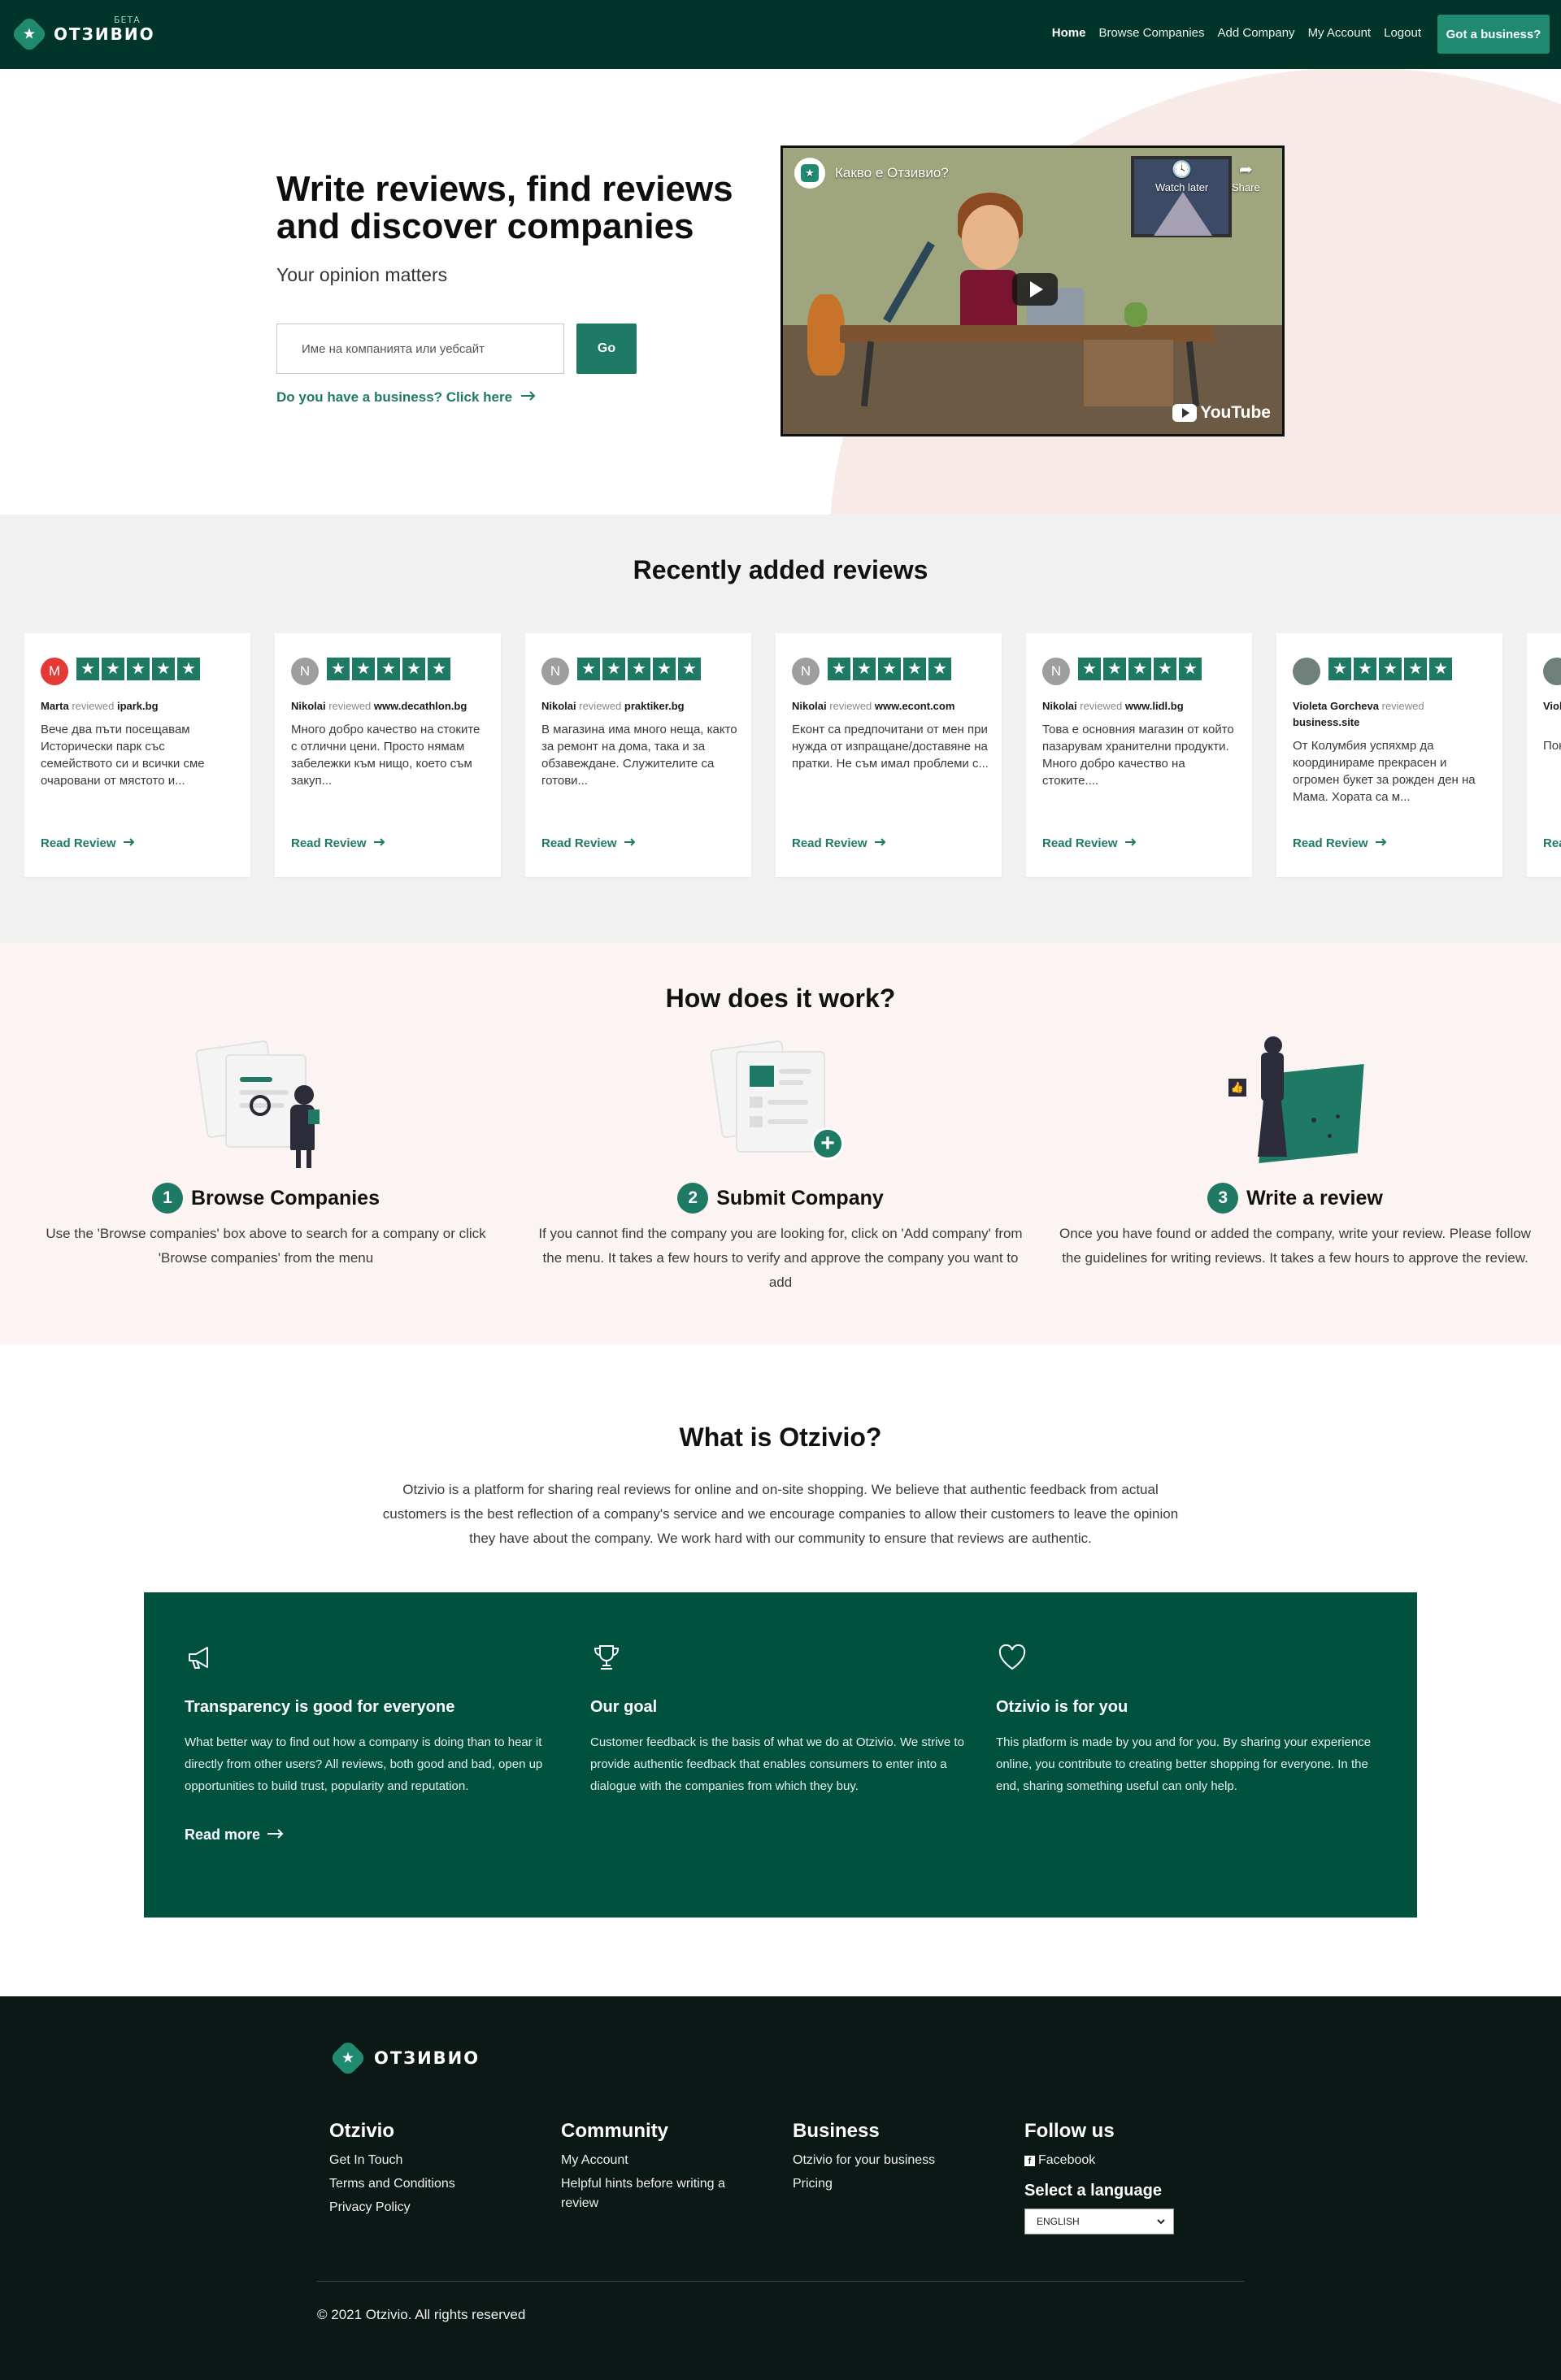 The image size is (1561, 2380). What do you see at coordinates (1035, 289) in the screenshot?
I see `play-button` at bounding box center [1035, 289].